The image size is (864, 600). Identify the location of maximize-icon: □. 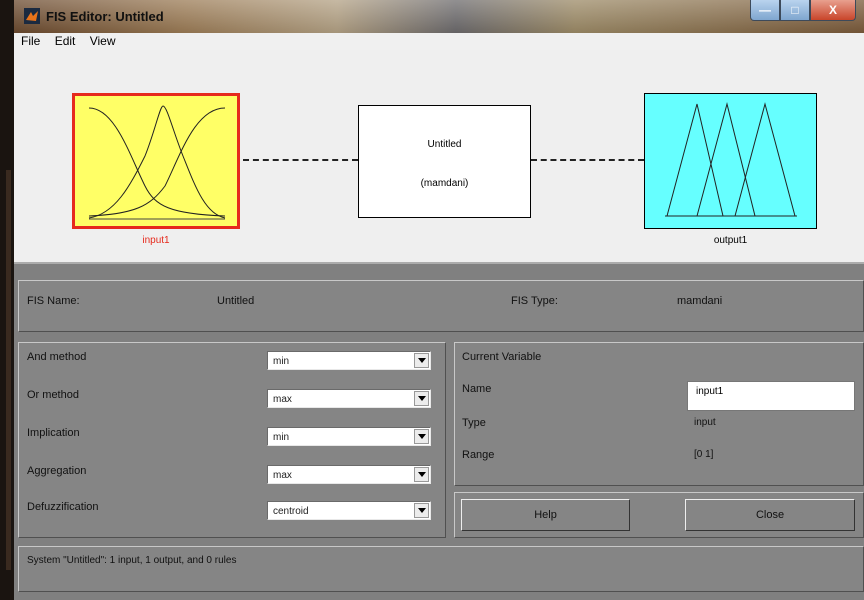
(795, 10).